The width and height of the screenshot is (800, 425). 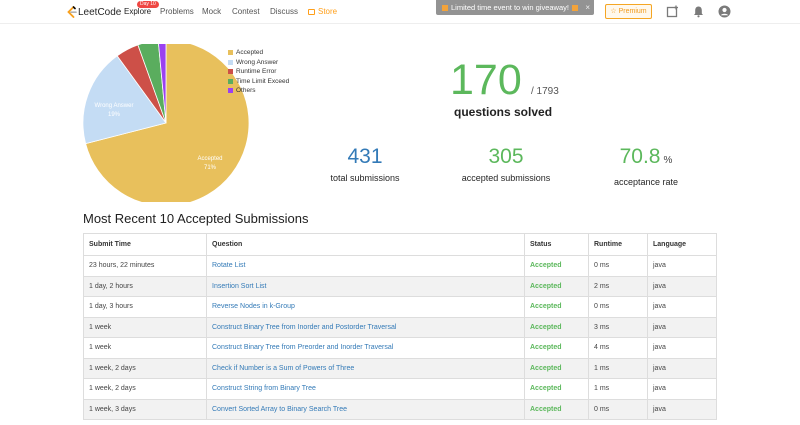 What do you see at coordinates (145, 409) in the screenshot?
I see `submit-time-cell: 1 week, 3 days` at bounding box center [145, 409].